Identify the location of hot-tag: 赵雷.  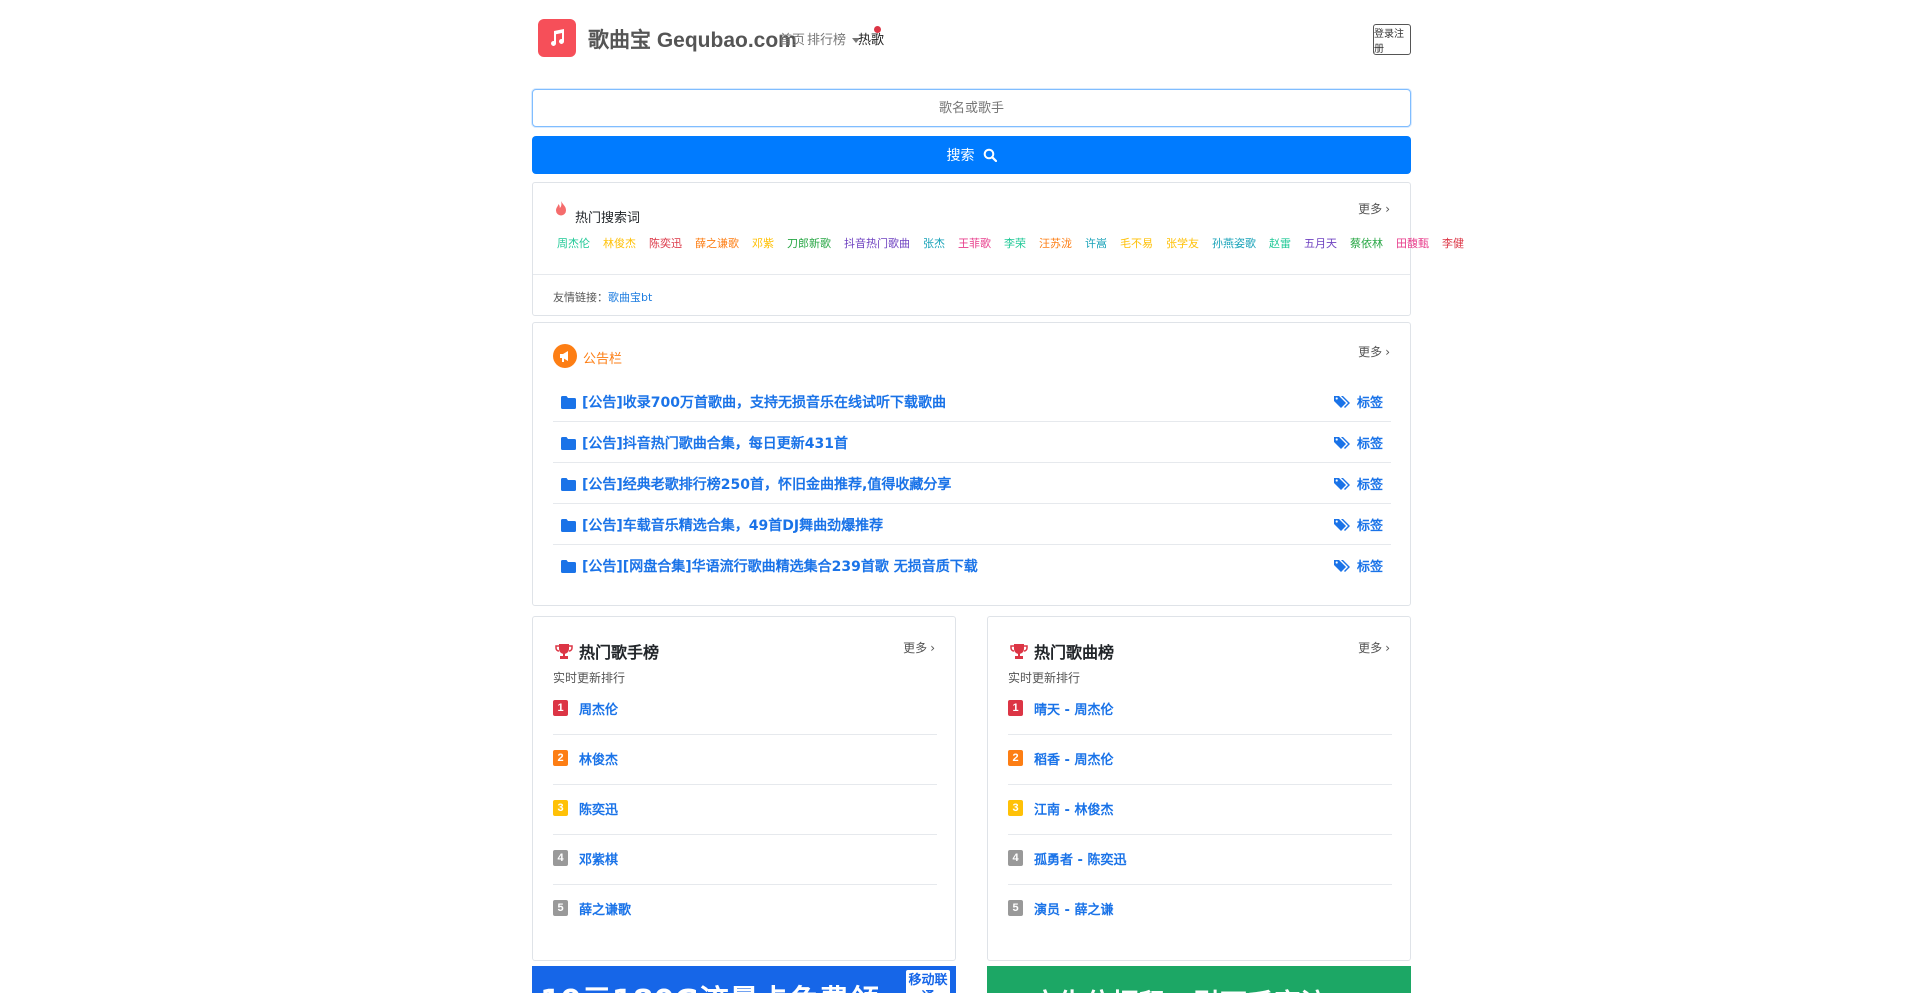
(1280, 243).